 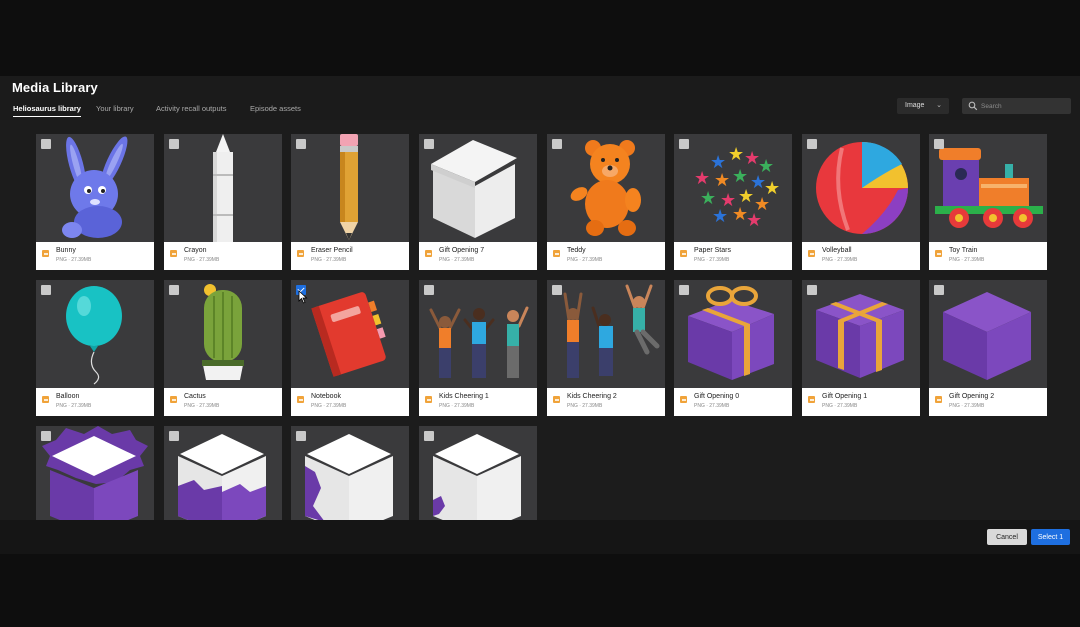 I want to click on media-card: Notebook PNG · 27.39MB, so click(x=350, y=348).